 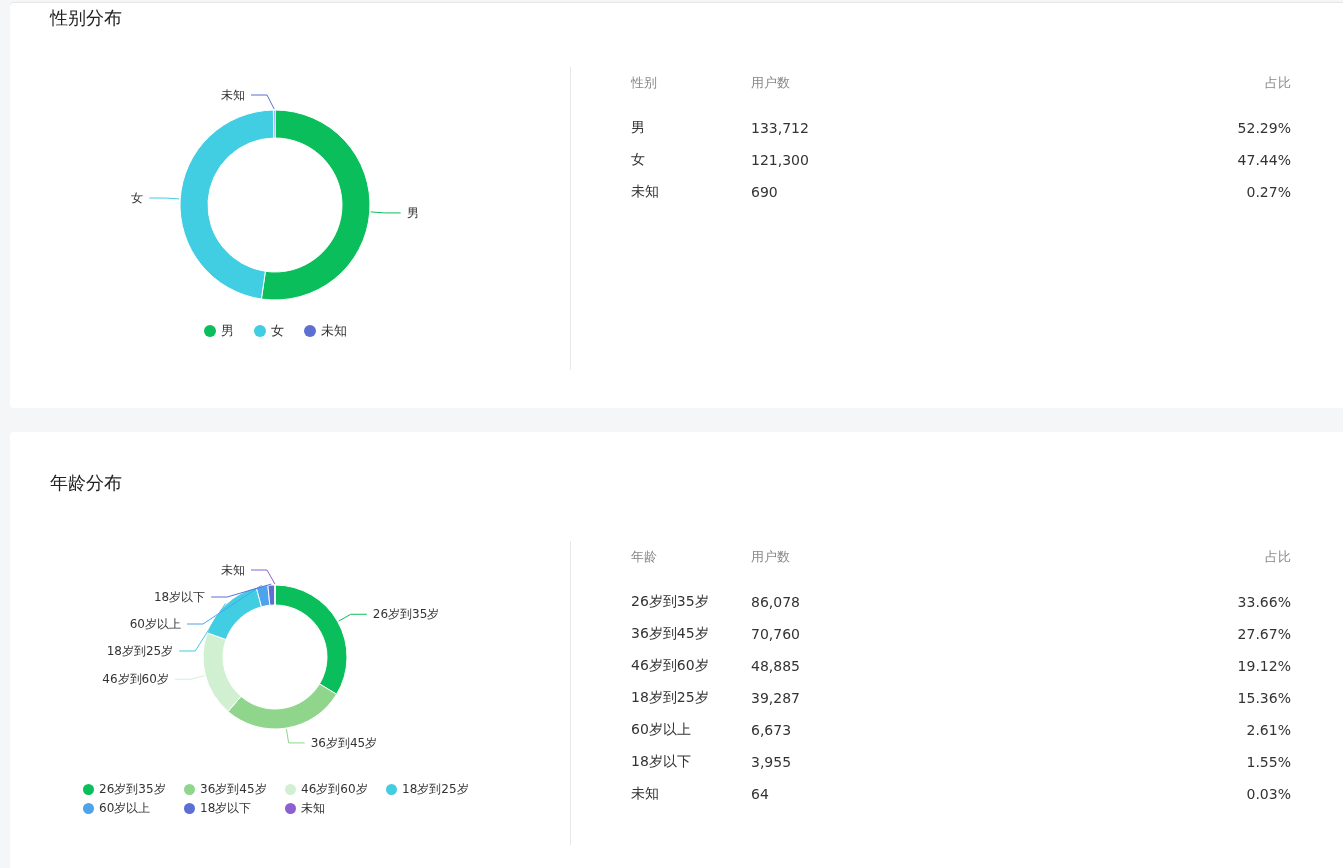 What do you see at coordinates (132, 789) in the screenshot?
I see `legend-label: 26岁到35岁` at bounding box center [132, 789].